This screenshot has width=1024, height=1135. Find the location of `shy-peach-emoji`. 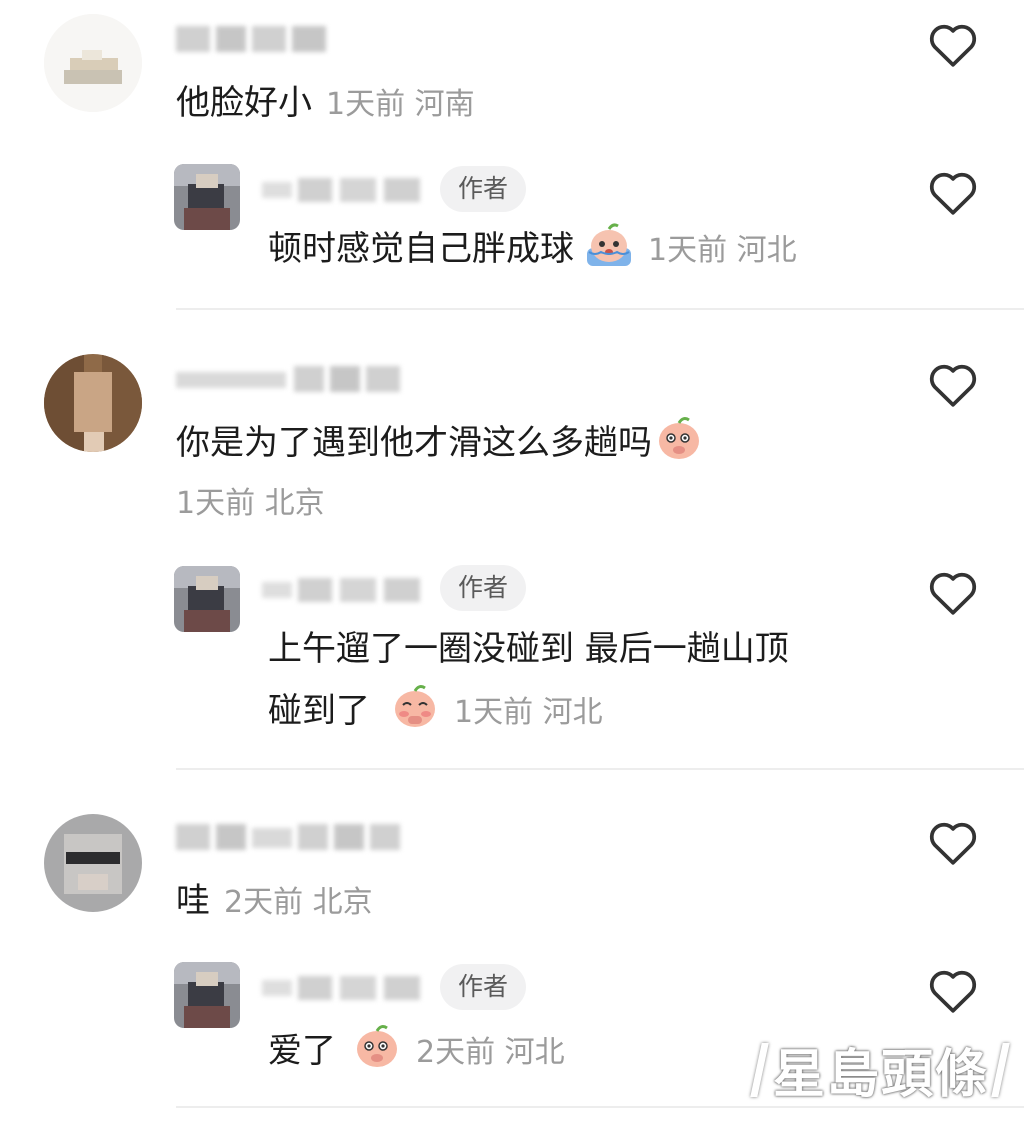

shy-peach-emoji is located at coordinates (415, 714).